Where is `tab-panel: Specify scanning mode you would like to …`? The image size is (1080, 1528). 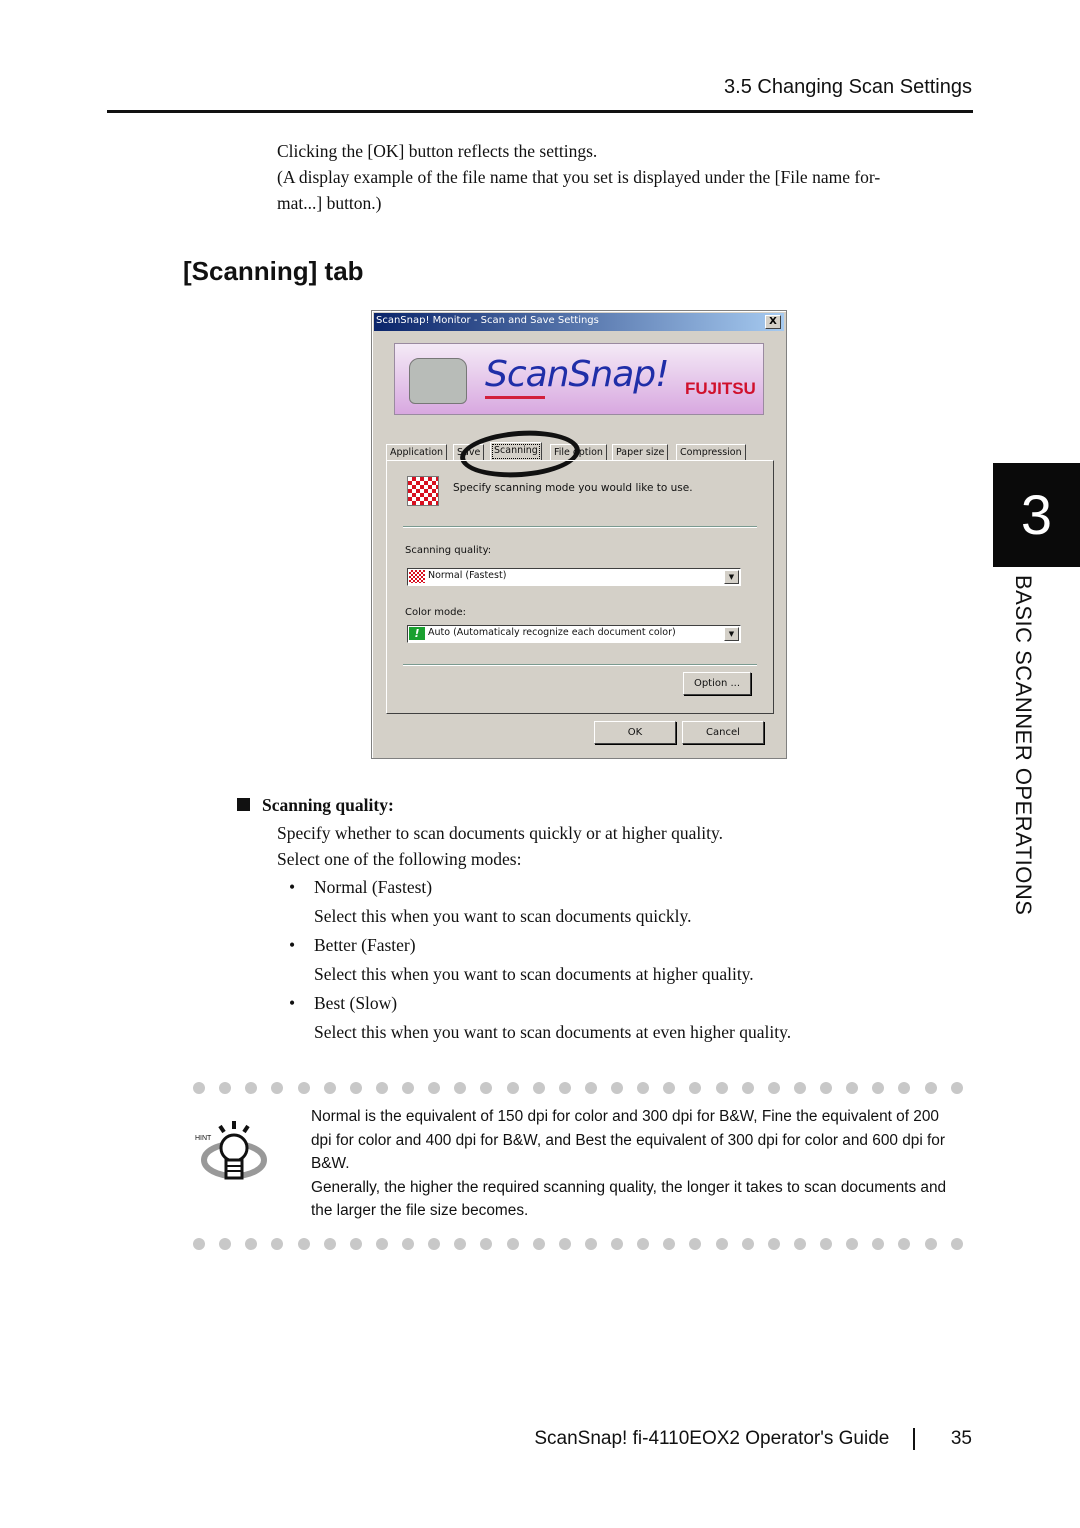
tab-panel: Specify scanning mode you would like to … is located at coordinates (580, 587).